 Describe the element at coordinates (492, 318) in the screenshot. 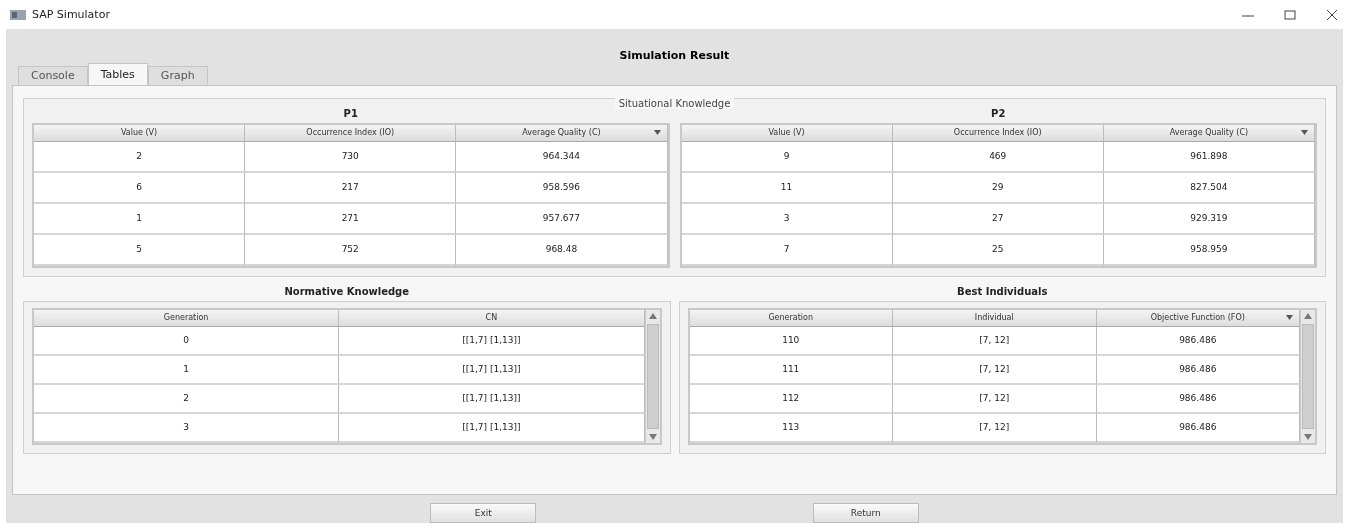

I see `column-header: CN` at that location.